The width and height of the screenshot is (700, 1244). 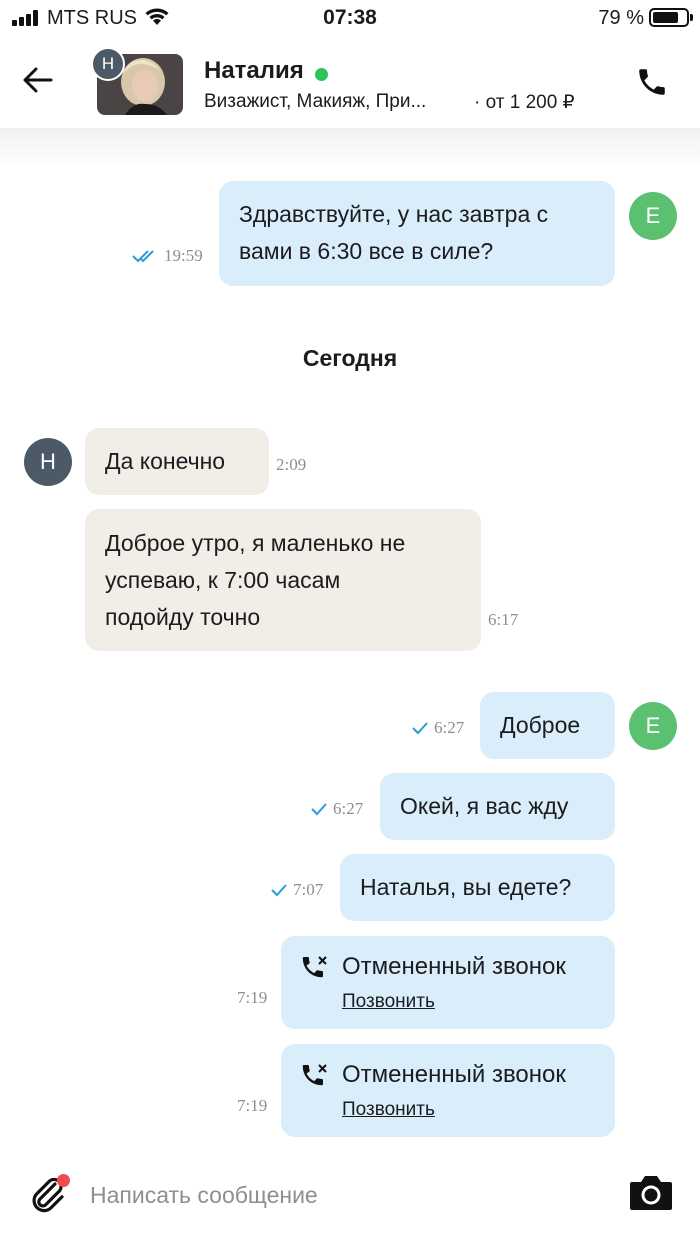 I want to click on phone-icon, so click(x=652, y=82).